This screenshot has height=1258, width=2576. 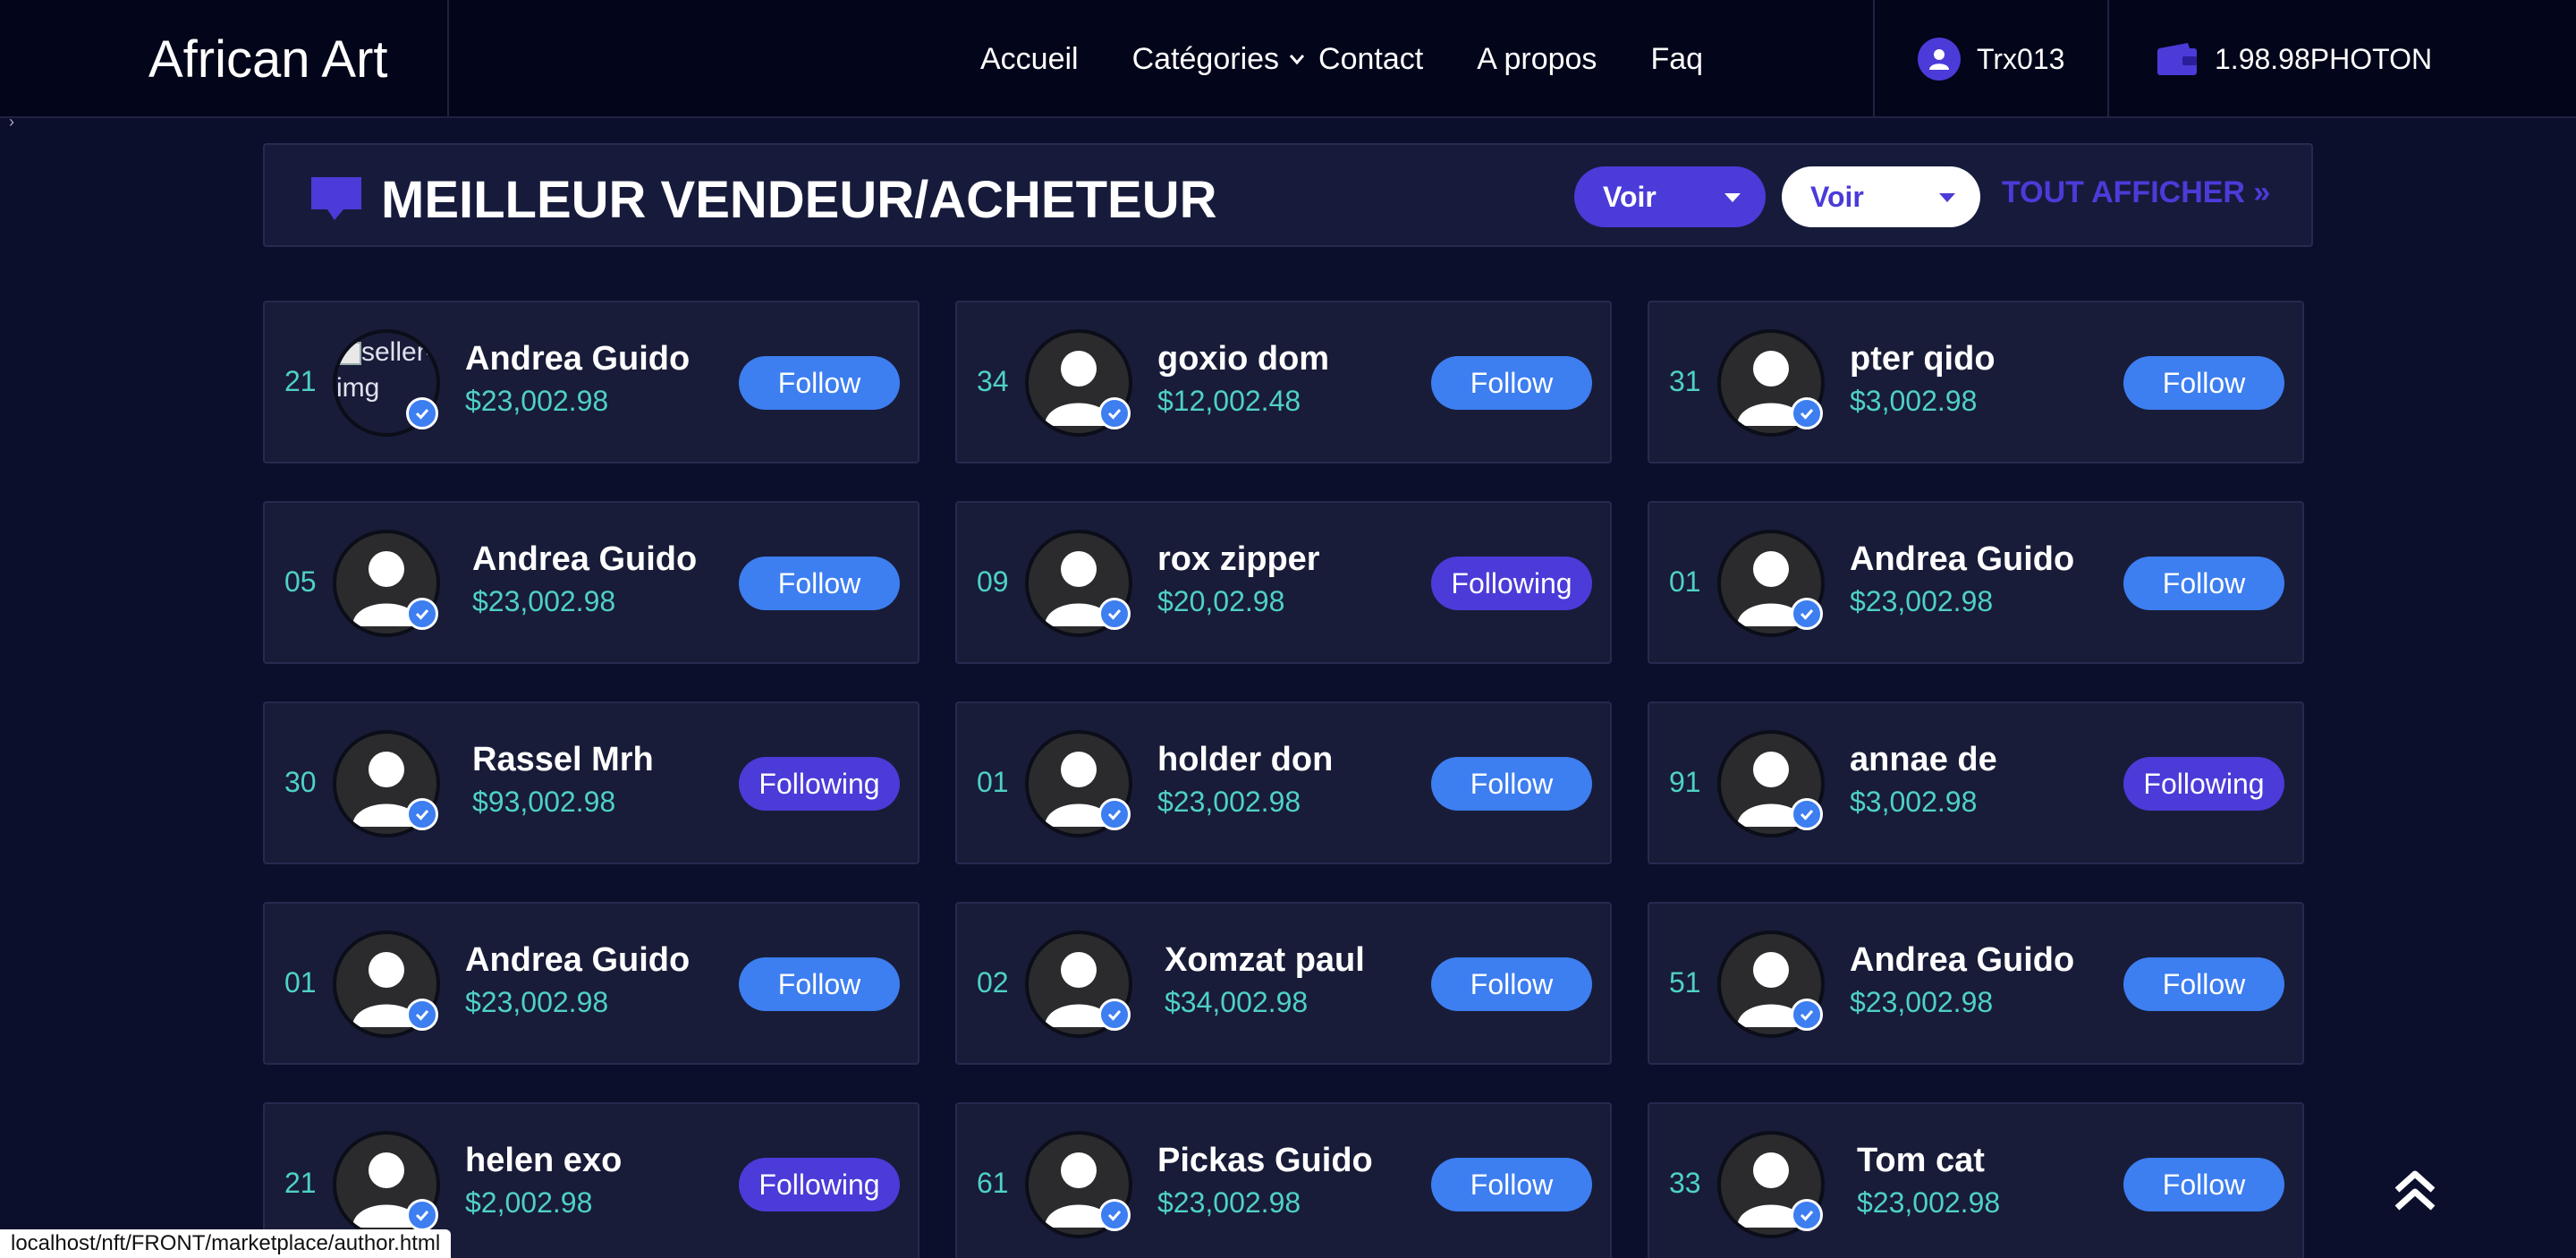 I want to click on seller-card: 33 Tom cat $23,002.98 Follow, so click(x=1976, y=1180).